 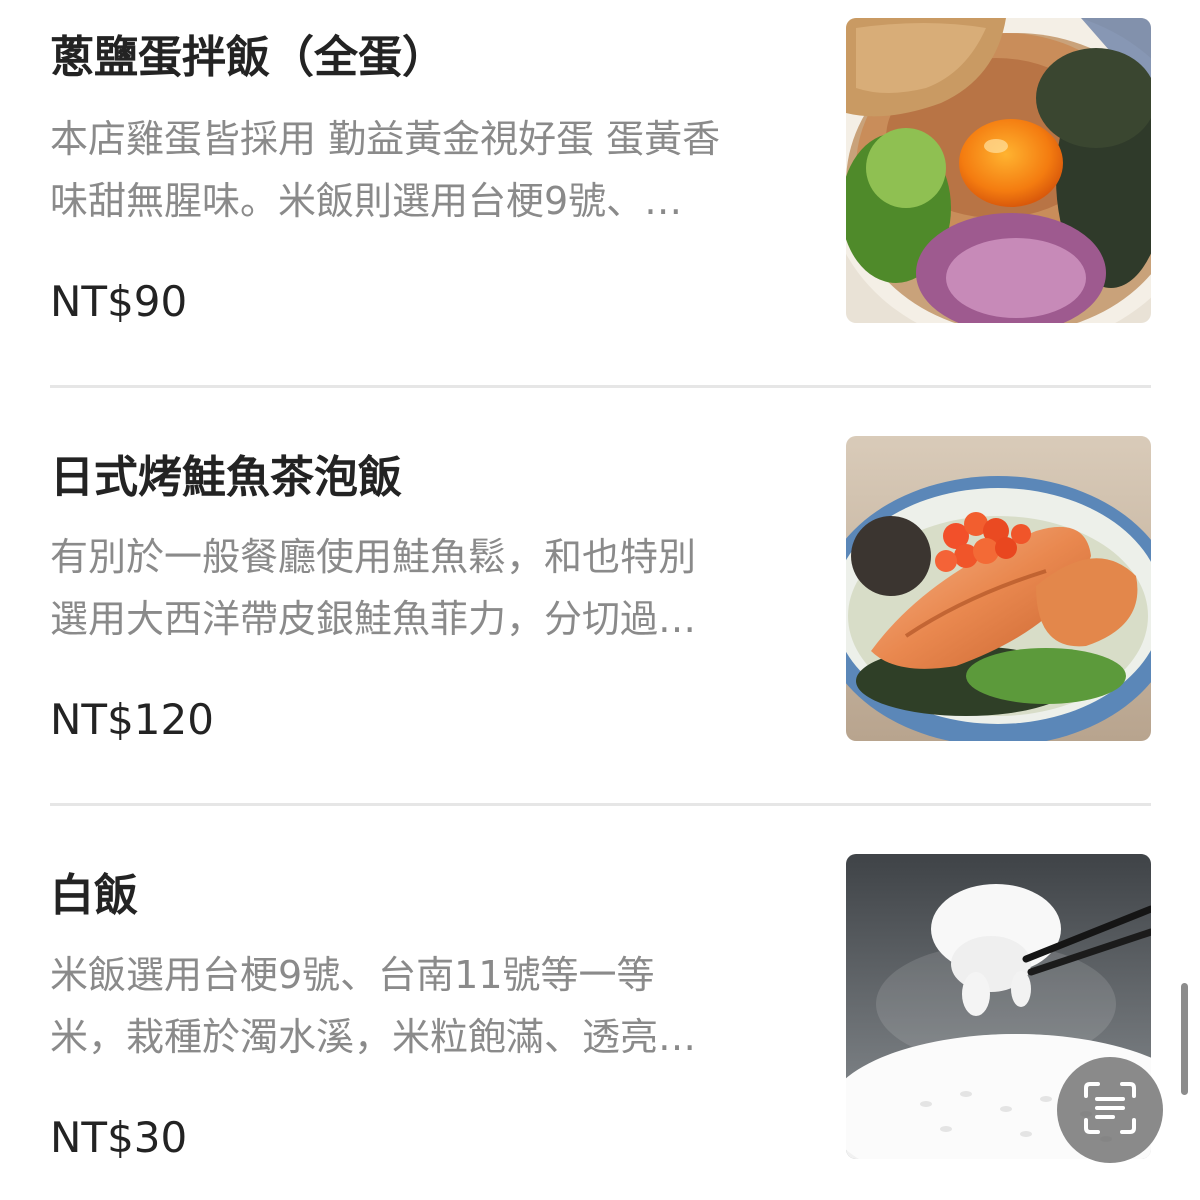 What do you see at coordinates (385, 139) in the screenshot?
I see `description-line: 本店雞蛋皆採用 勤益黃金視好蛋 蛋黃香` at bounding box center [385, 139].